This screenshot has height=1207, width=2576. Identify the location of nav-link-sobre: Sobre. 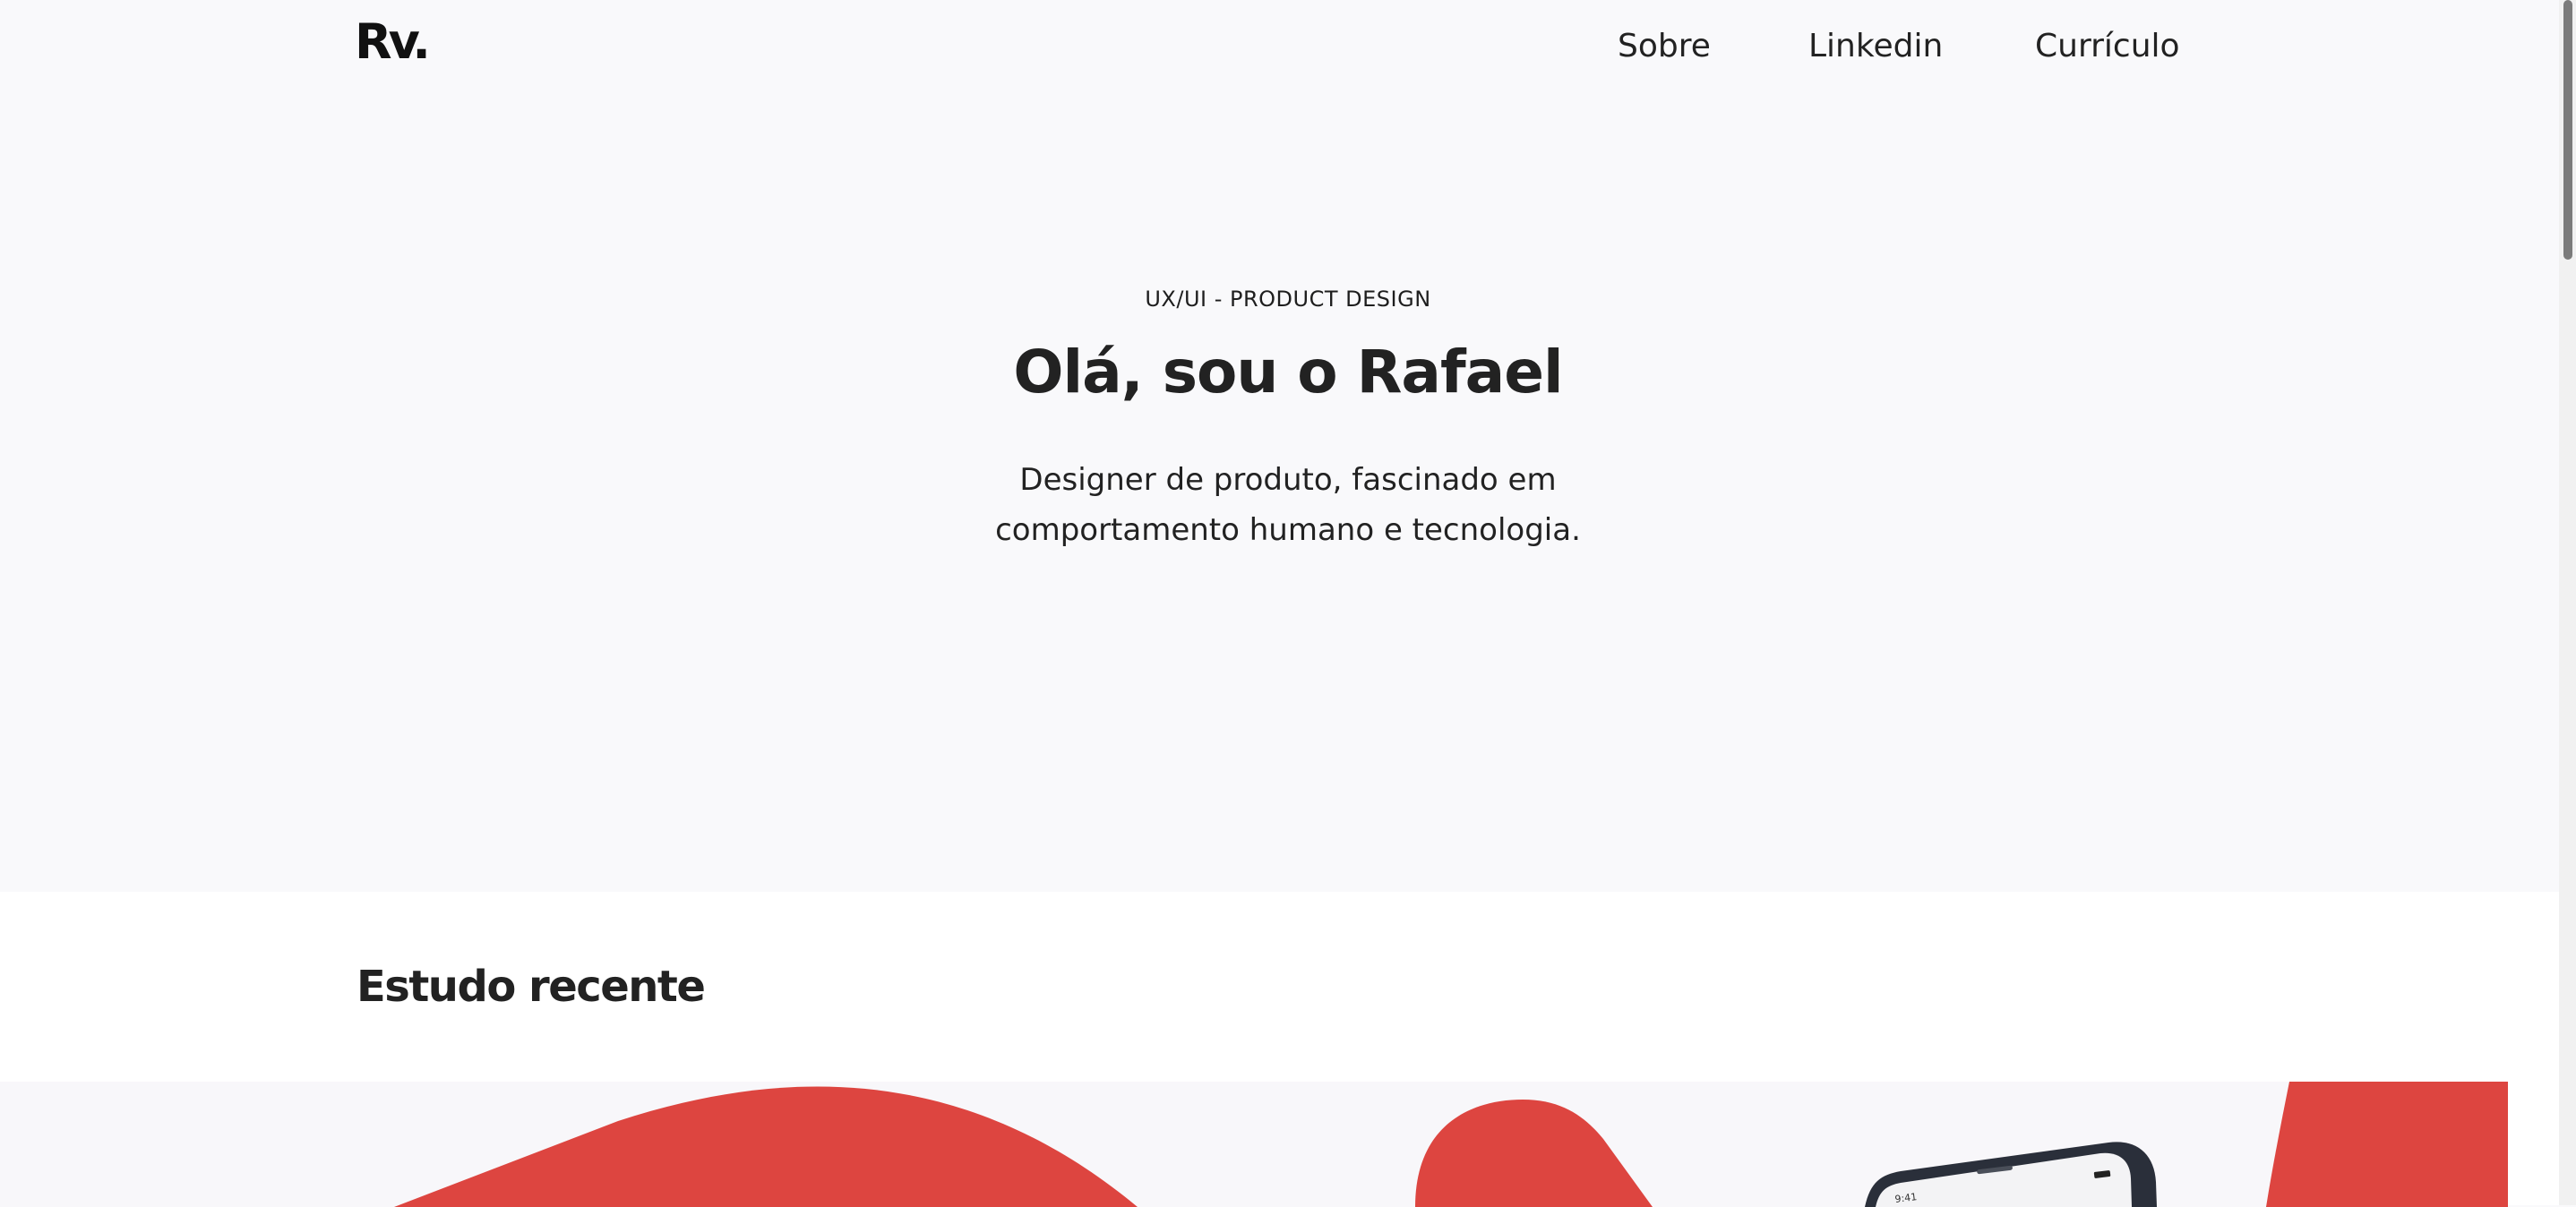
(1664, 46).